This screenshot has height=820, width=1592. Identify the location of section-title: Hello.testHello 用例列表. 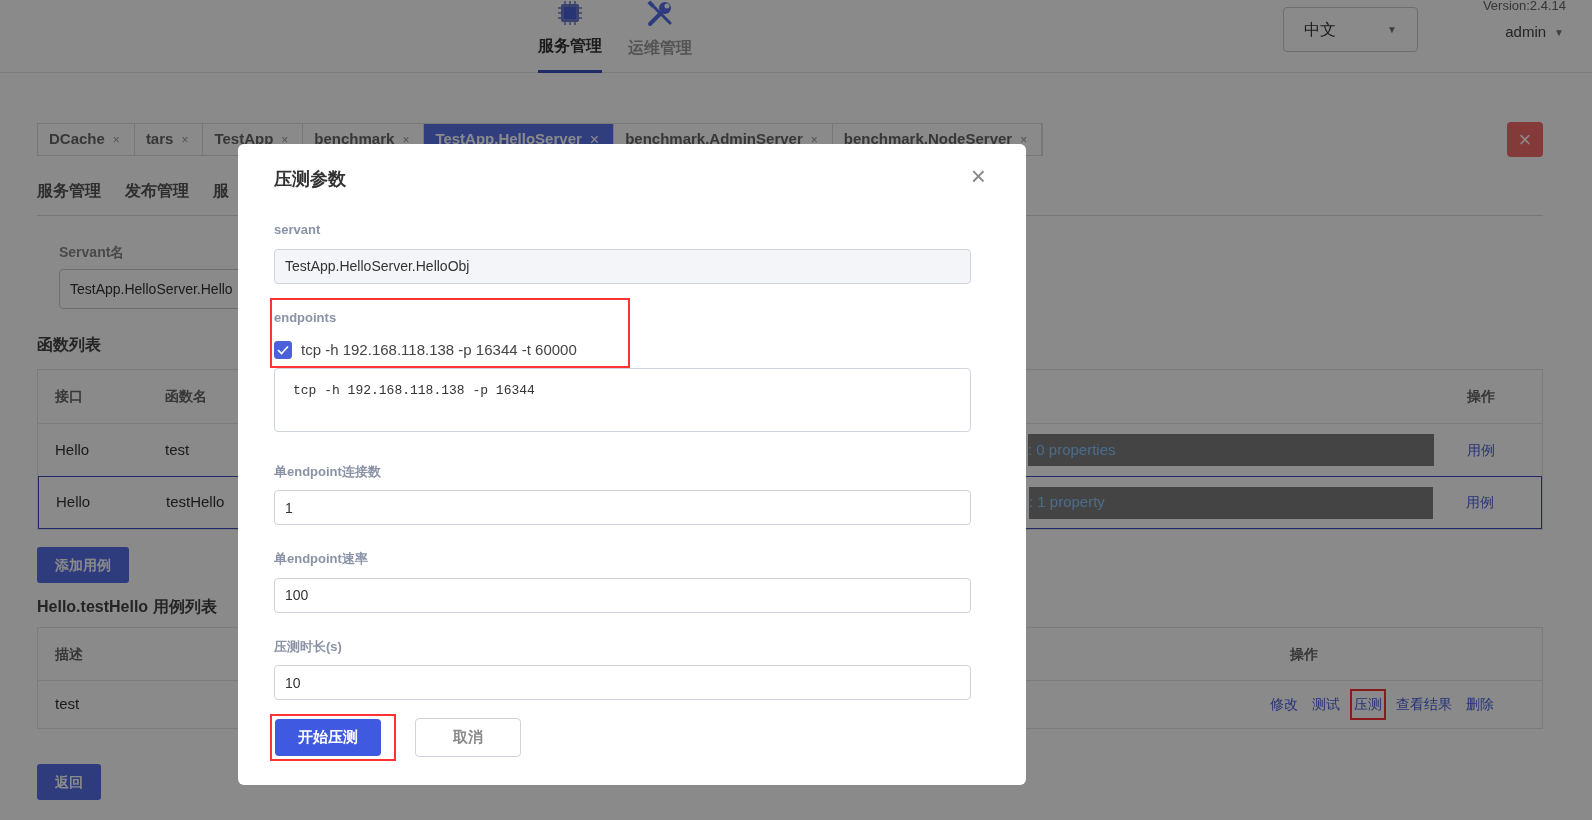
(127, 607).